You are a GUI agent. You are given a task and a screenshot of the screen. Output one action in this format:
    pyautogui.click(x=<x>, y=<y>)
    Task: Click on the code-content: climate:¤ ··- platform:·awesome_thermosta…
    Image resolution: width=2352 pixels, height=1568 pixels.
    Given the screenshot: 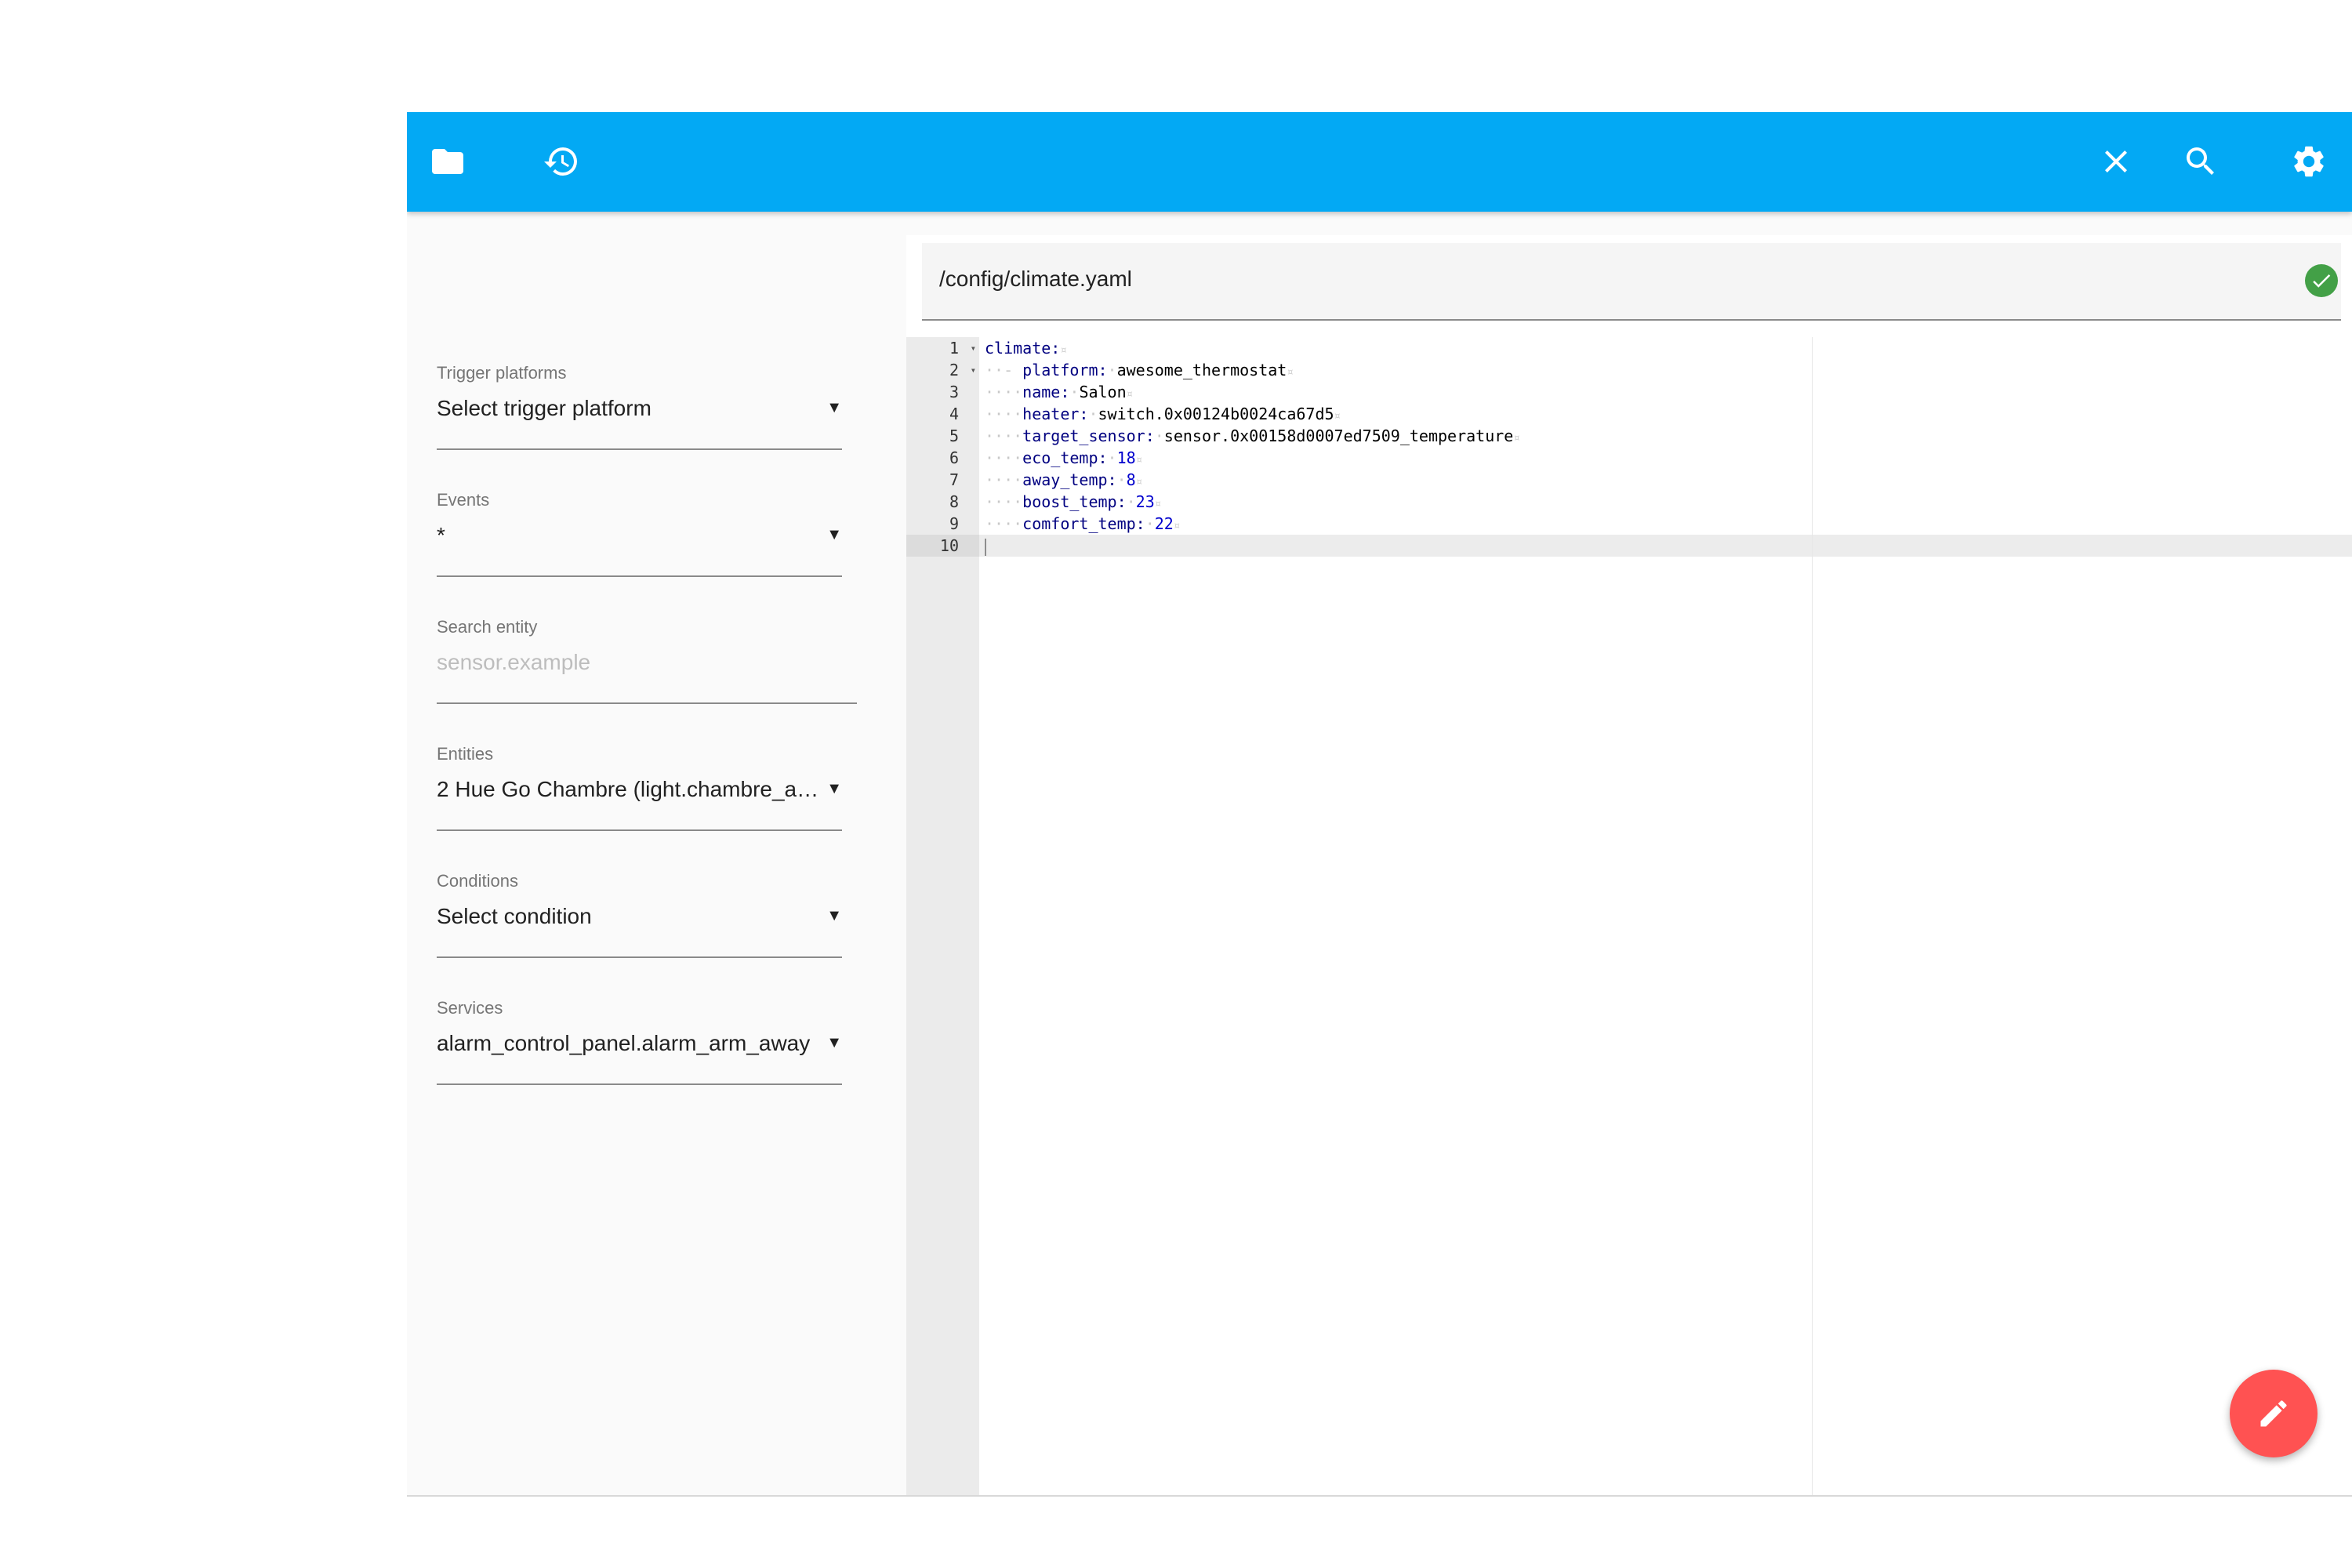 What is the action you would take?
    pyautogui.click(x=1252, y=447)
    